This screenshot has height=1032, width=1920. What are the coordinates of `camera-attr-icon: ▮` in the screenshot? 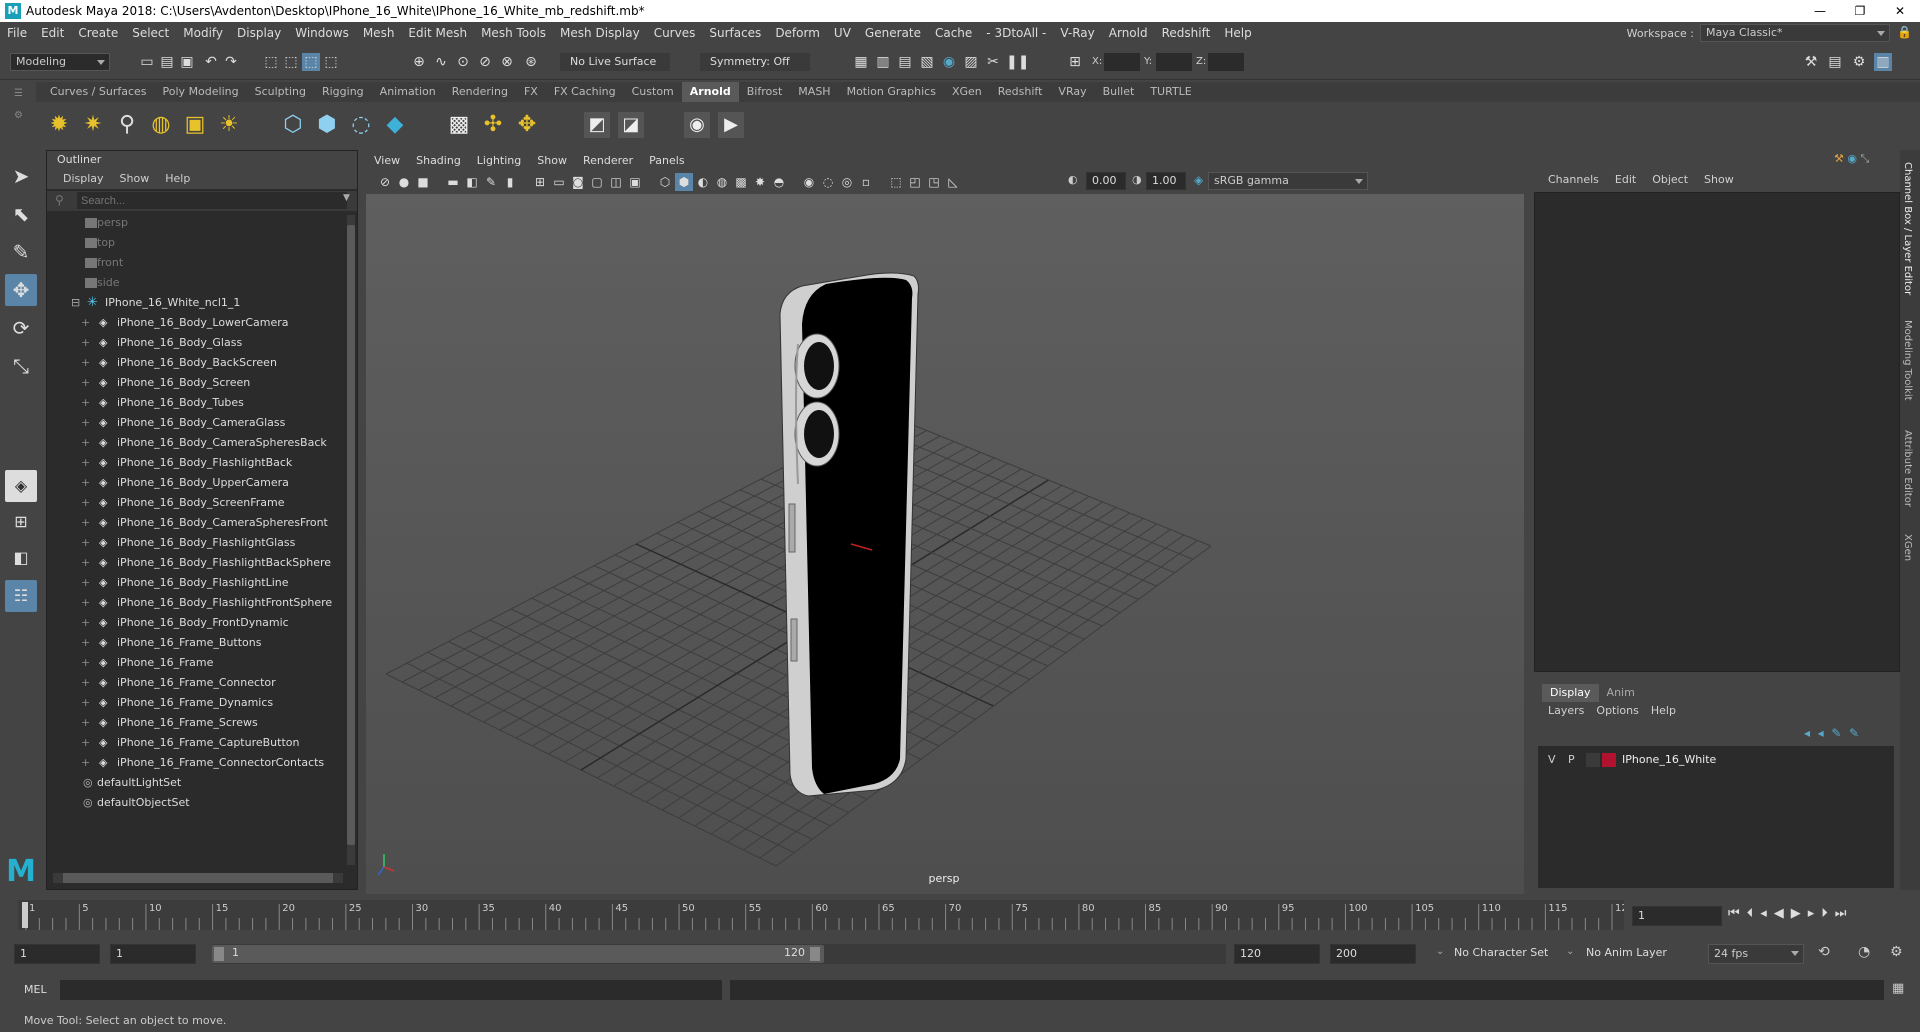 It's located at (510, 182).